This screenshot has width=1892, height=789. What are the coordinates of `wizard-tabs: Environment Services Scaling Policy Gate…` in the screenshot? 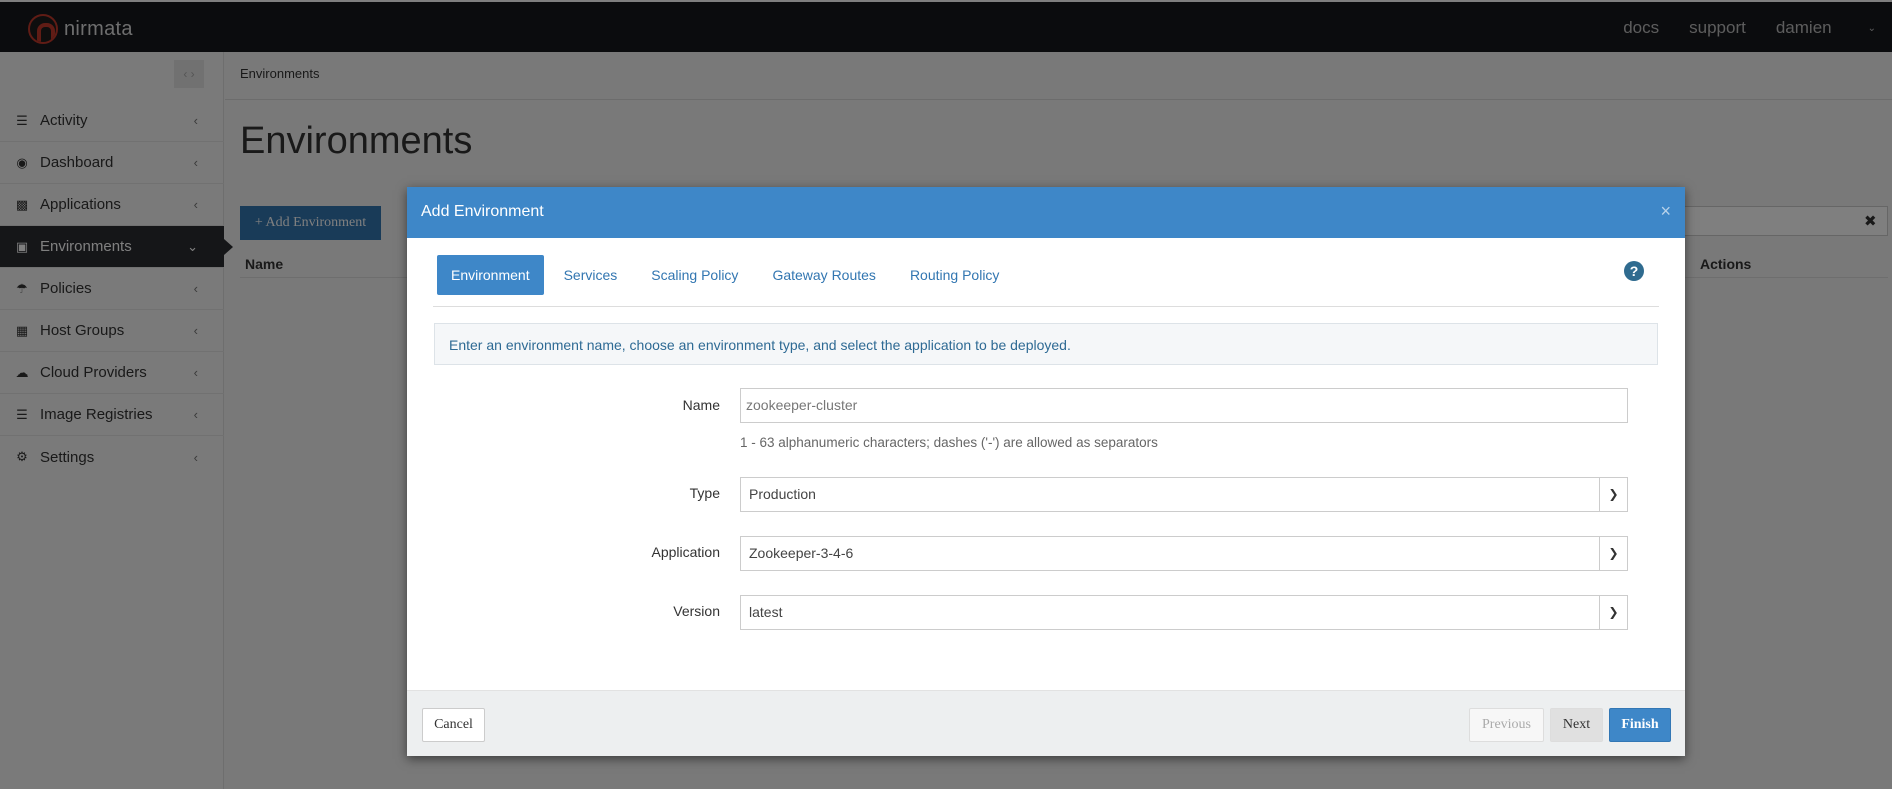 It's located at (728, 275).